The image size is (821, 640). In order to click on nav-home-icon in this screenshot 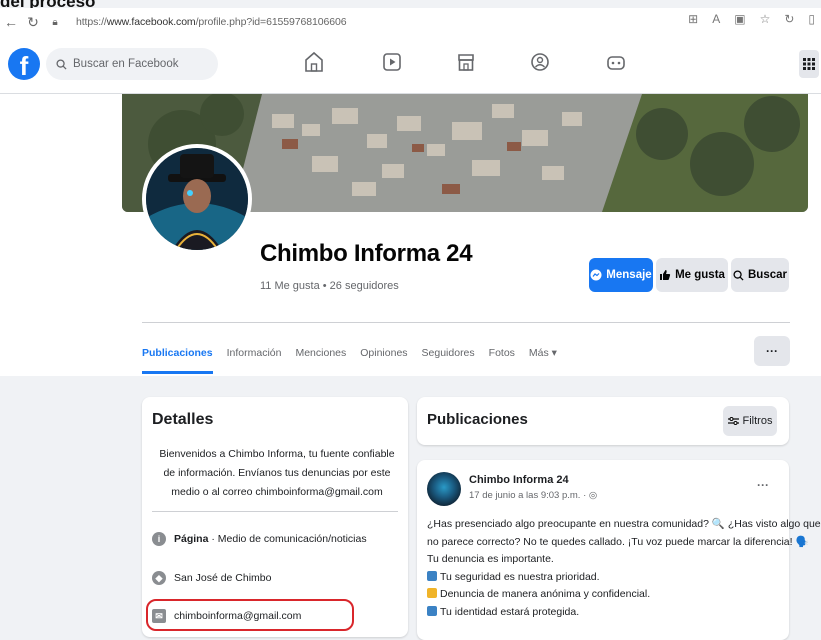, I will do `click(314, 64)`.